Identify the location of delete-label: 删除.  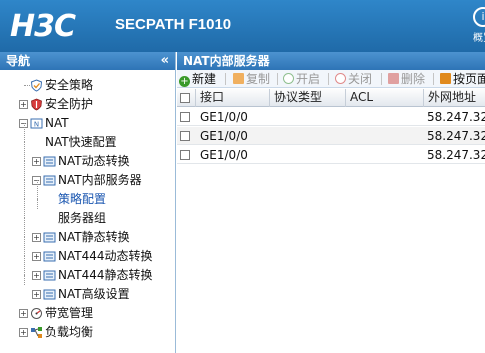
(413, 79).